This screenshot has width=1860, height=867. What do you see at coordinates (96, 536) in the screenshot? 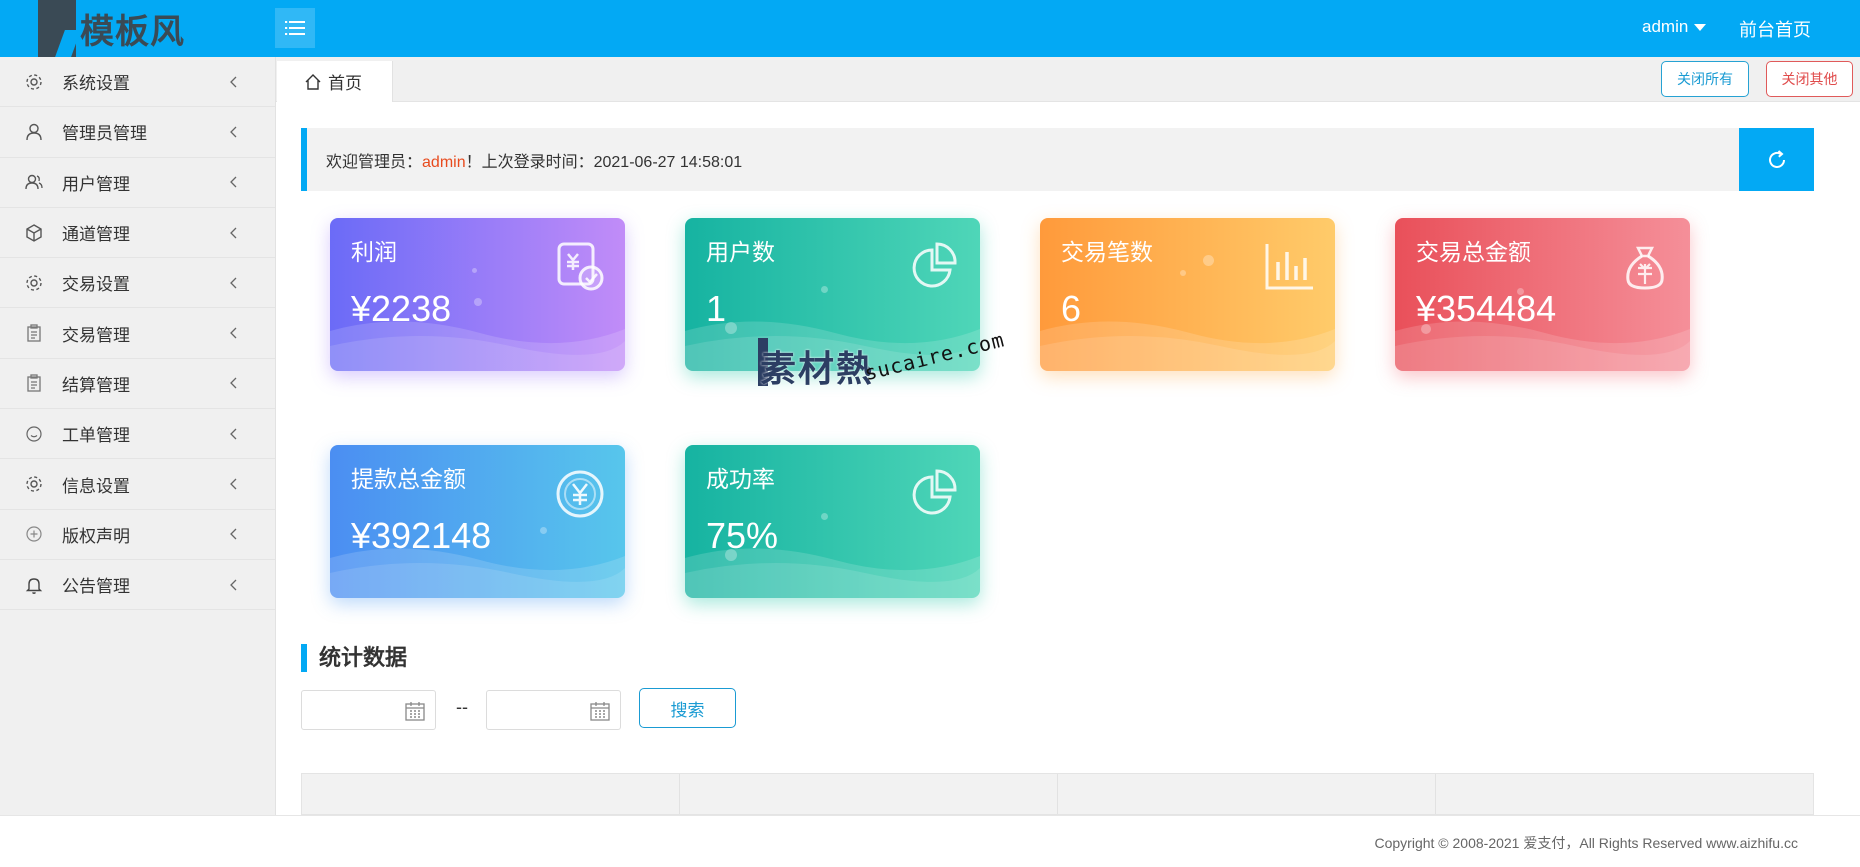
I see `sidebar-item-label: 版权声明` at bounding box center [96, 536].